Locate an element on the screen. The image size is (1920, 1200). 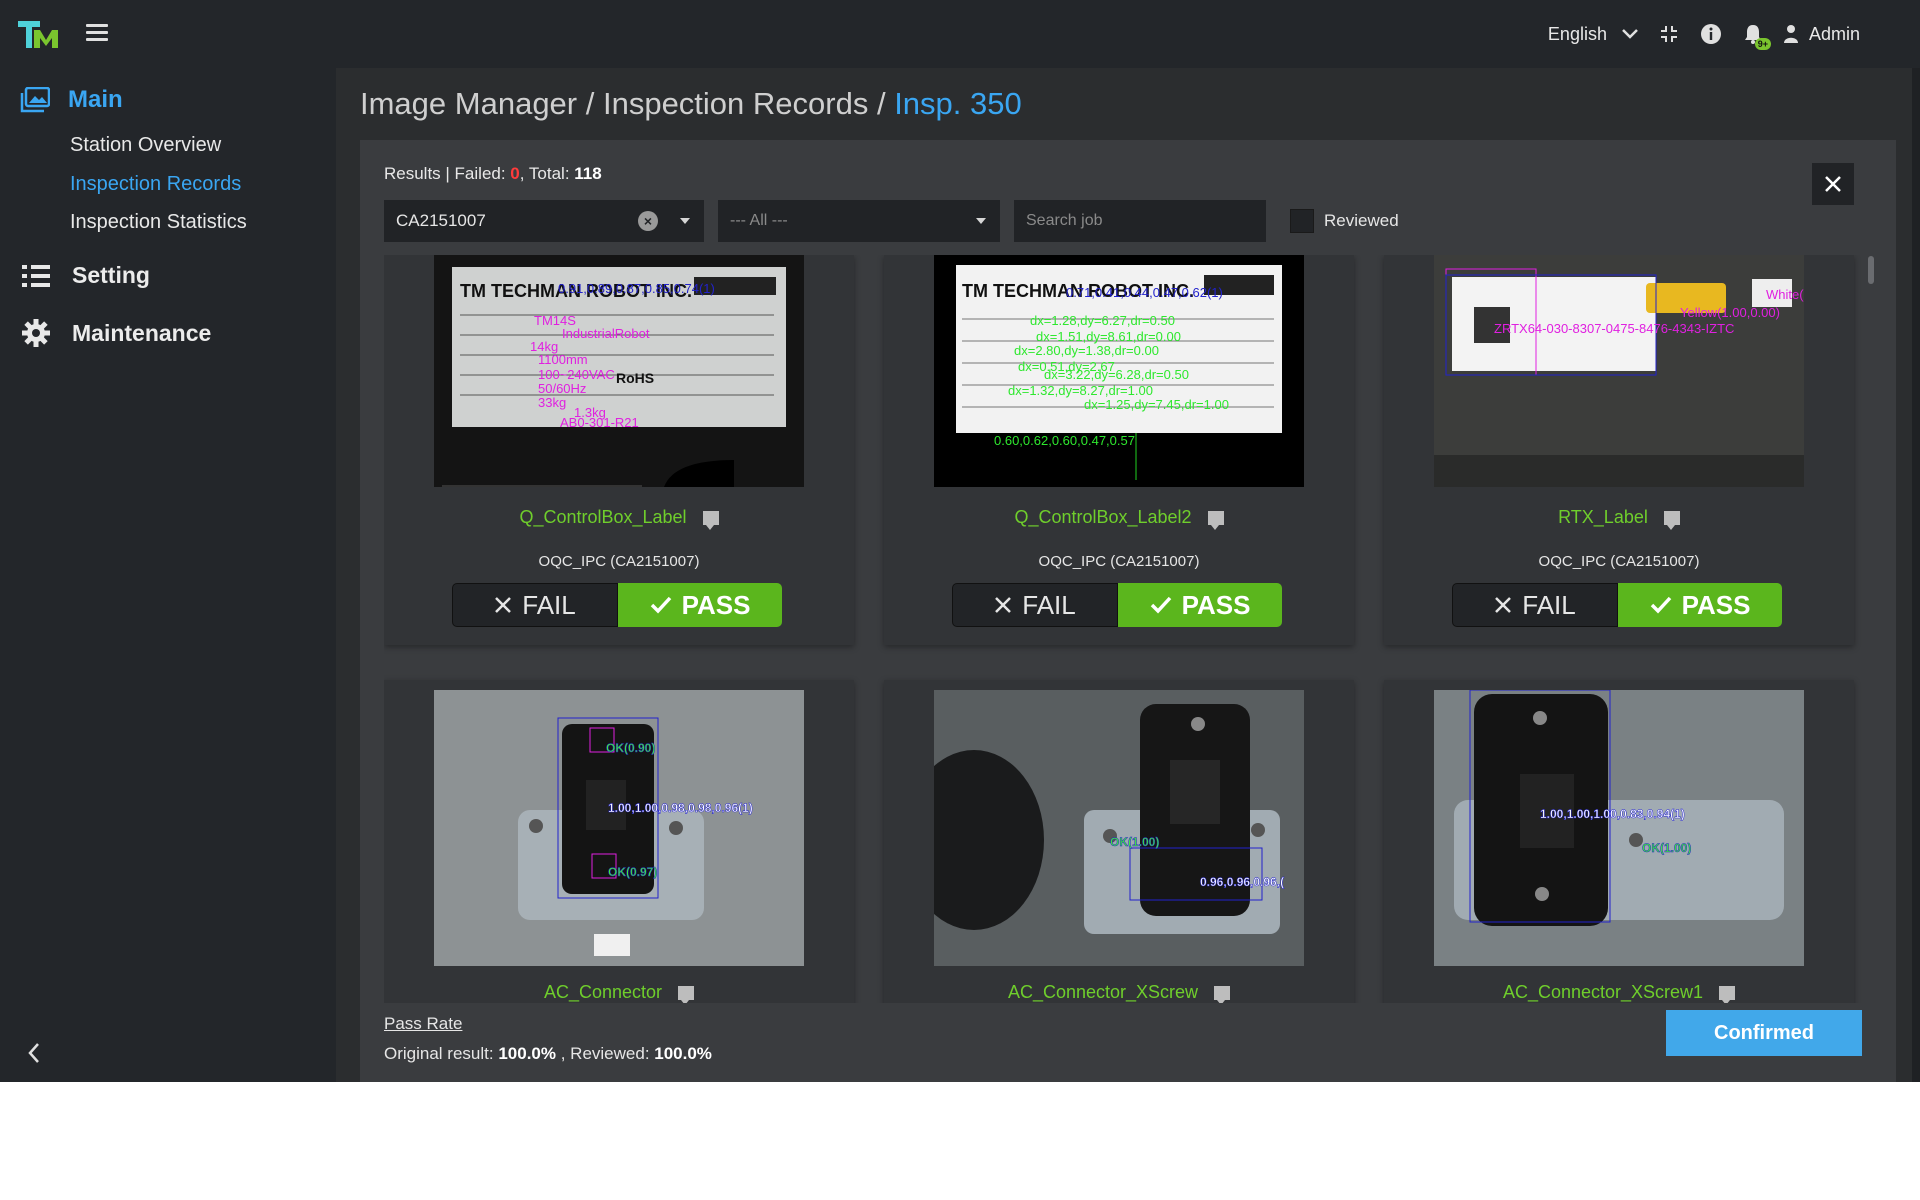
status-select: --- All --- is located at coordinates (859, 221).